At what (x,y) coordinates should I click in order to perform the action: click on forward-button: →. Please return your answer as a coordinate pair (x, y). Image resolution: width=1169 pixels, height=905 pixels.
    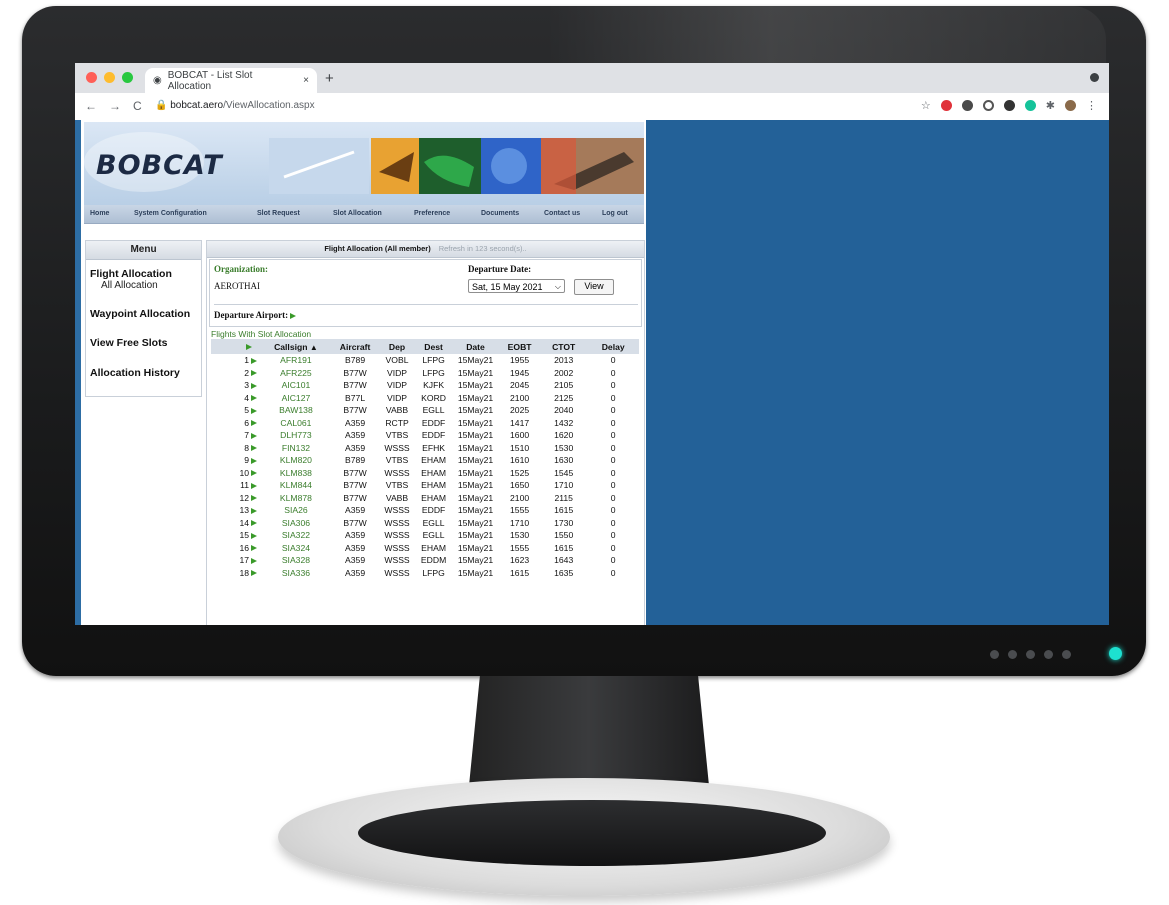
    Looking at the image, I should click on (115, 106).